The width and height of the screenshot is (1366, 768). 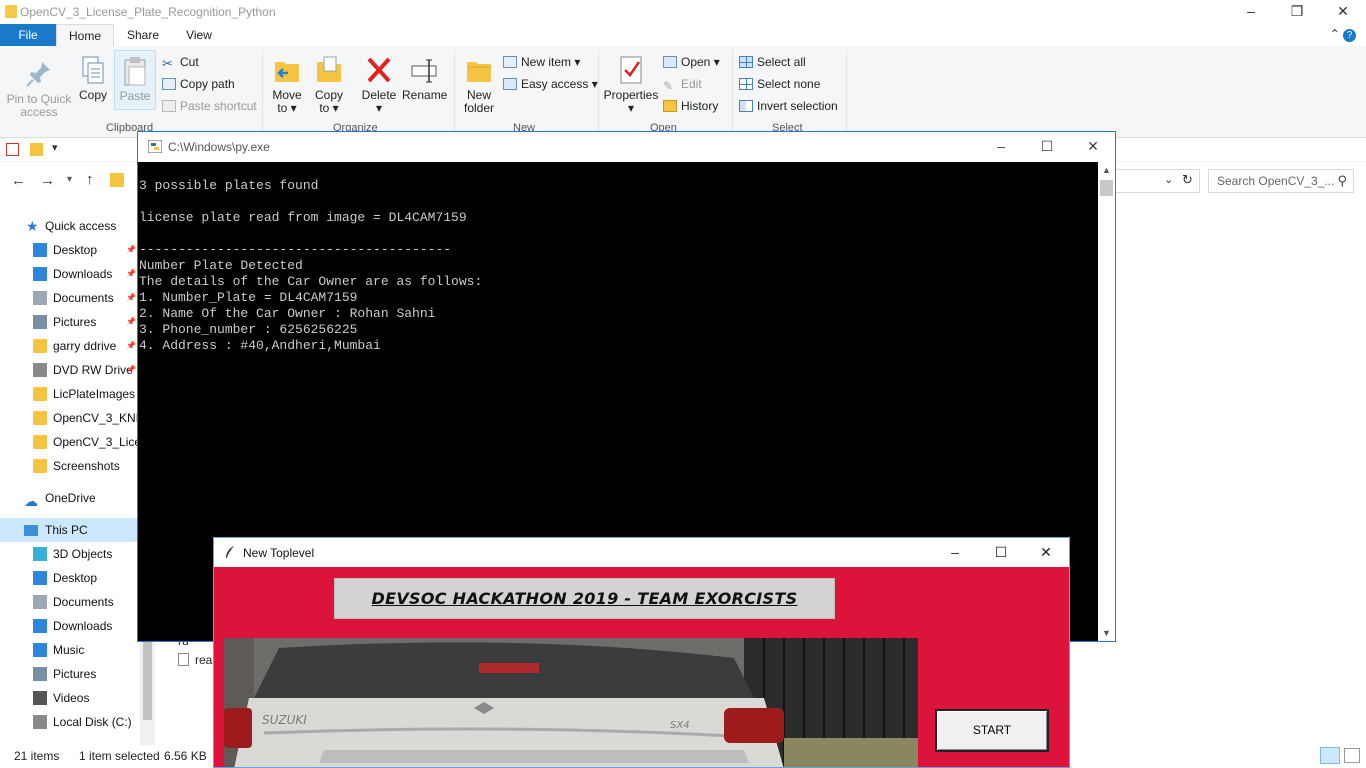 What do you see at coordinates (70, 650) in the screenshot?
I see `sidebar-item: Music` at bounding box center [70, 650].